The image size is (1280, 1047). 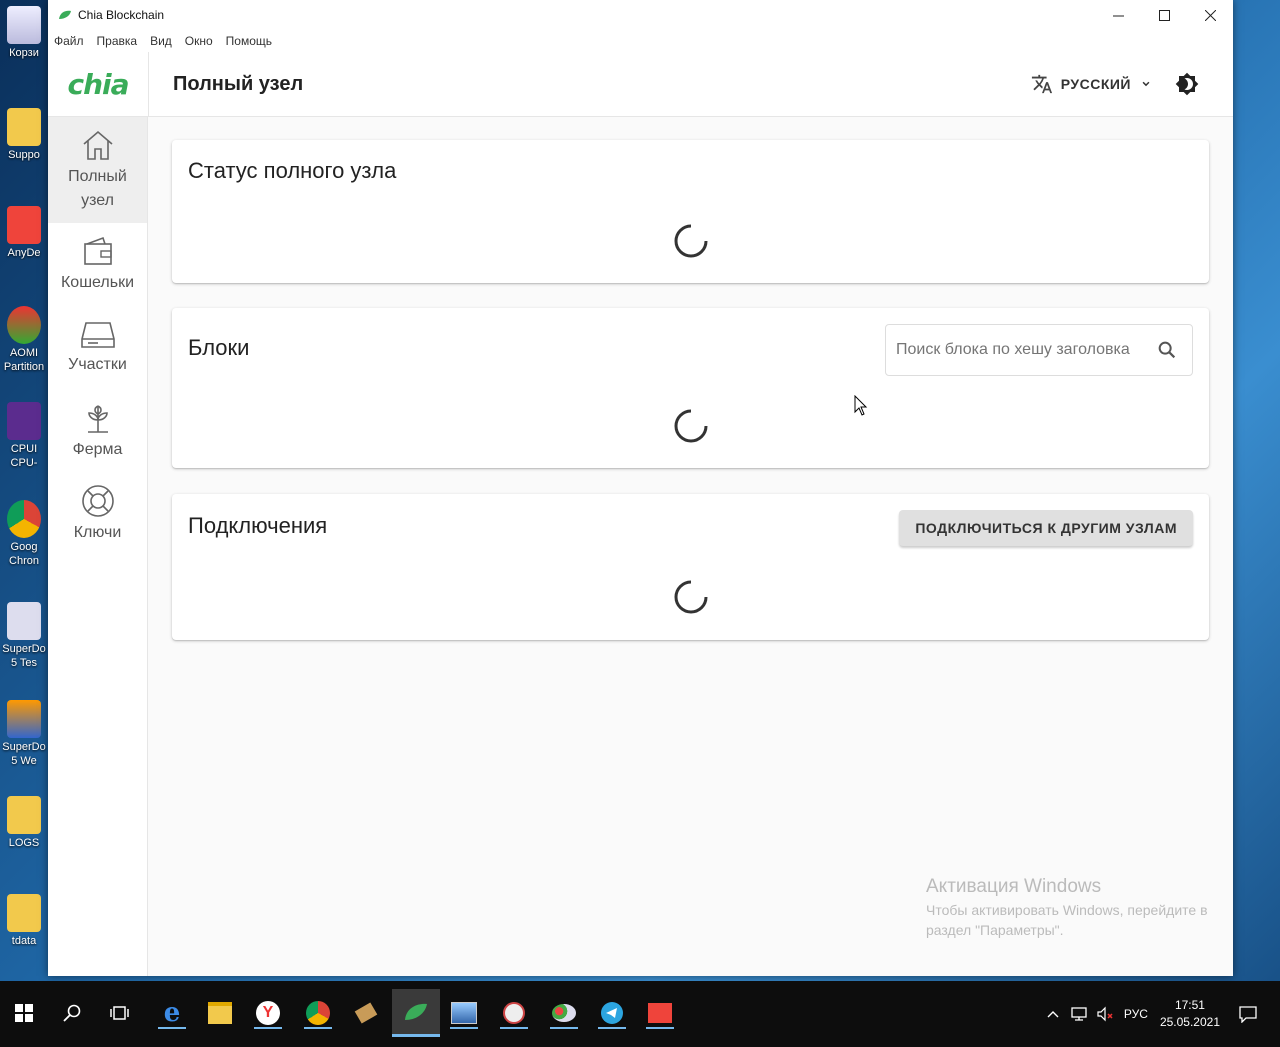 I want to click on sidebar-item-wallets: Кошельки, so click(x=97, y=264).